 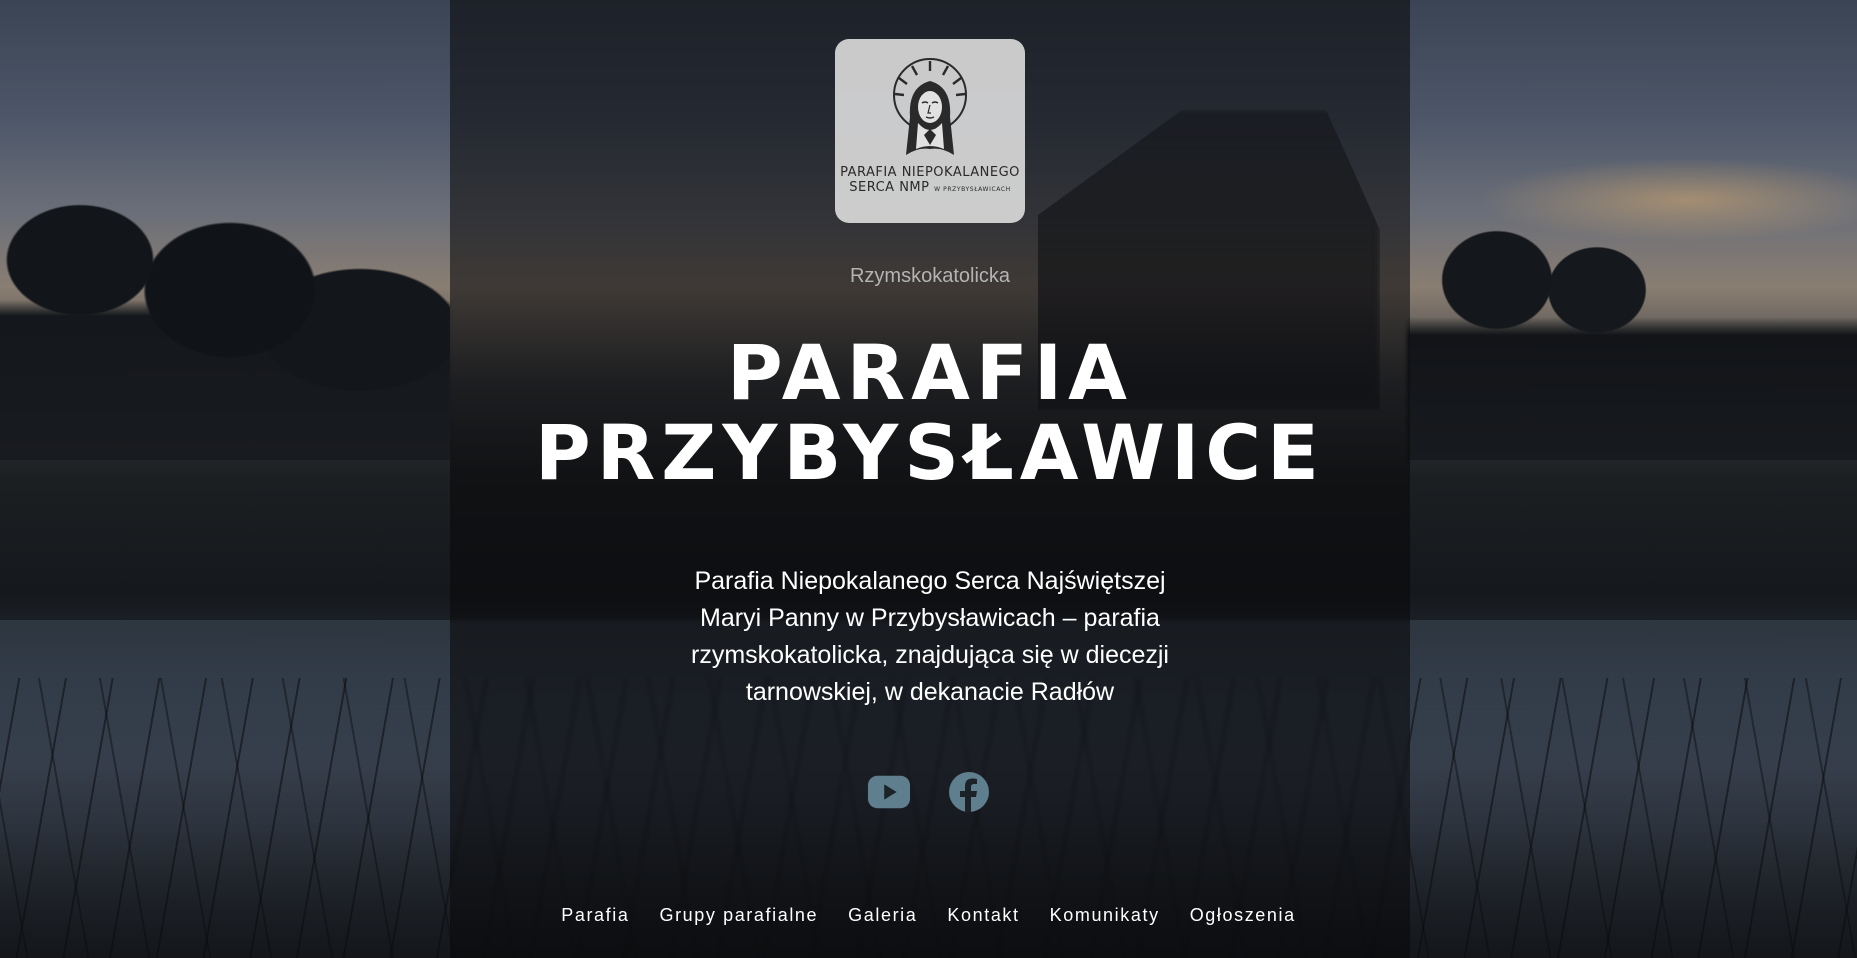 I want to click on hero-description-line: Parafia Niepokalanego Serca Najświętszej, so click(x=930, y=581).